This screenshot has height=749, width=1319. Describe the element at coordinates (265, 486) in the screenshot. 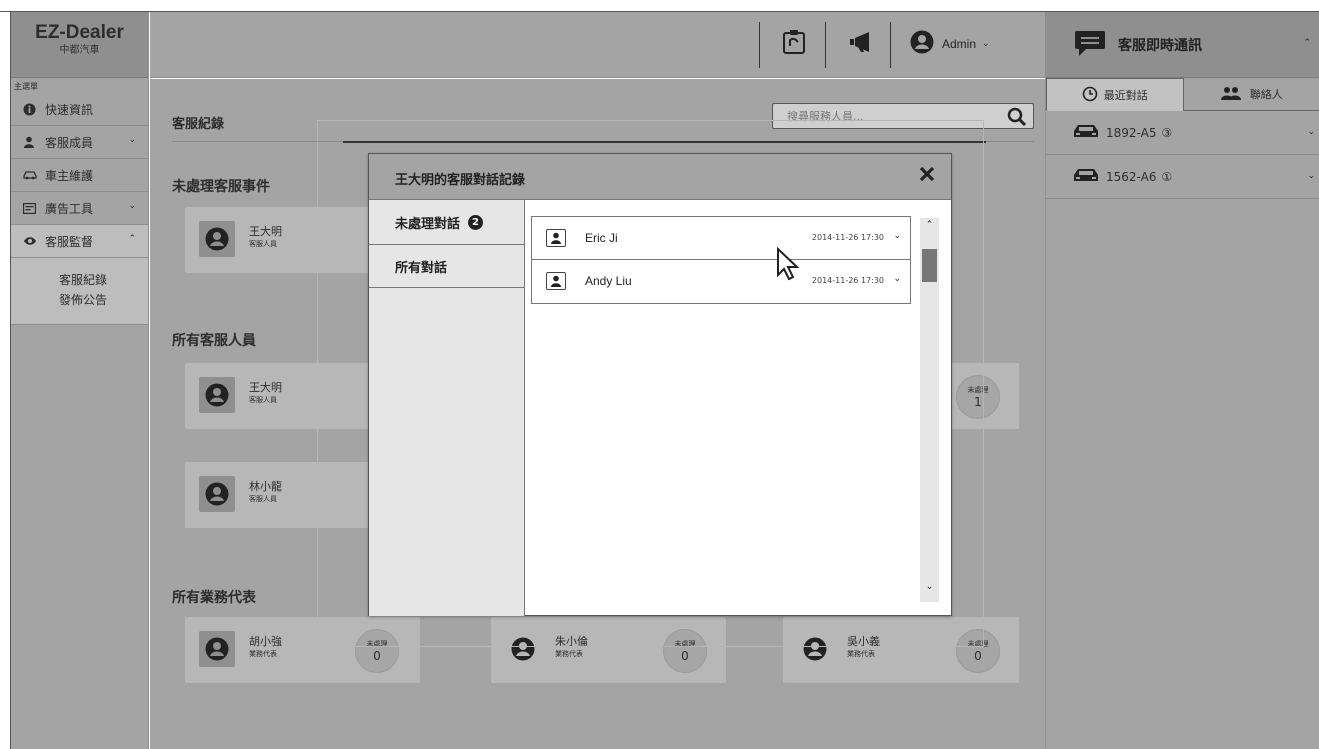

I see `staff-name: 林小龍` at that location.